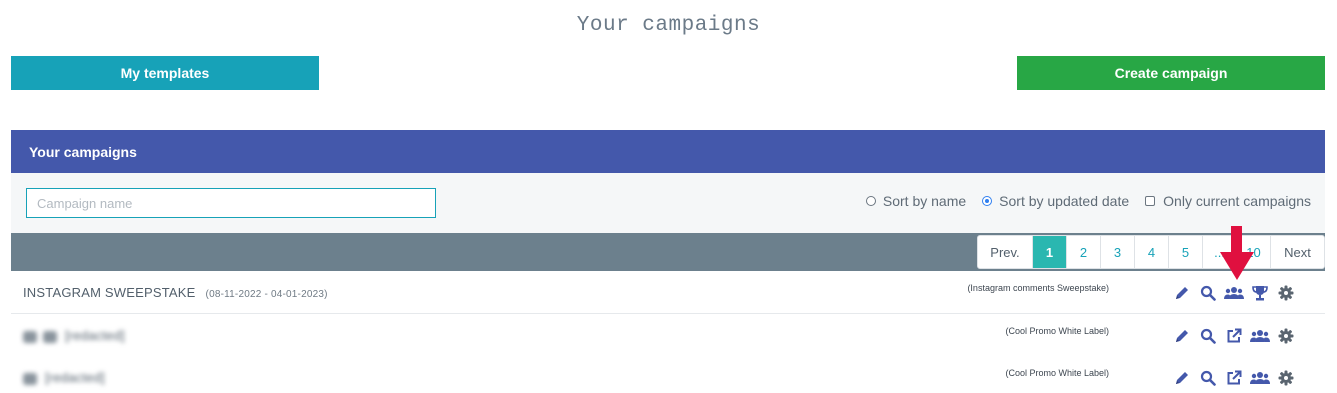  What do you see at coordinates (987, 201) in the screenshot?
I see `sort-by-date-radio` at bounding box center [987, 201].